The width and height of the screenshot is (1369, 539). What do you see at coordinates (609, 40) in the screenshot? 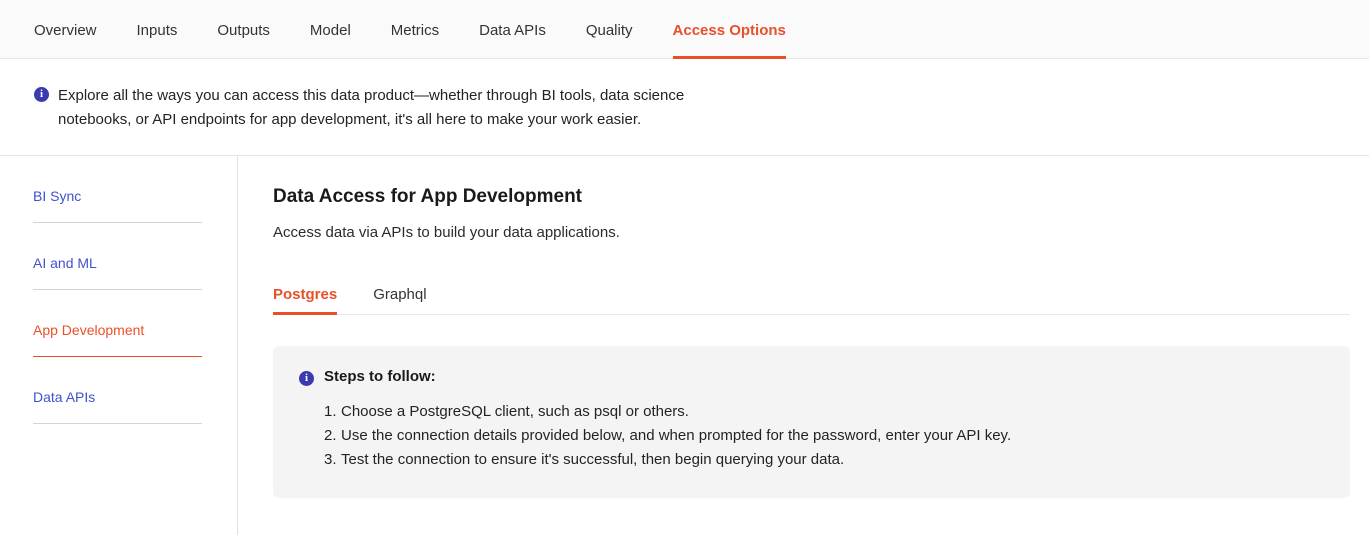
I see `tab-quality: Quality` at bounding box center [609, 40].